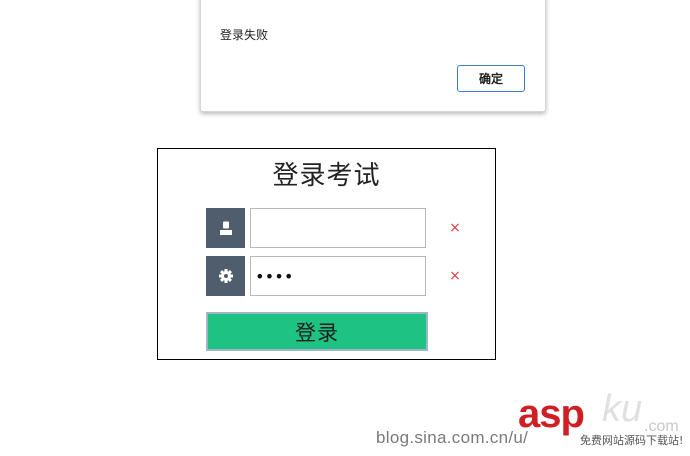 This screenshot has height=456, width=690. What do you see at coordinates (632, 440) in the screenshot?
I see `watermark-slogan: 免费网站源码下载站!` at bounding box center [632, 440].